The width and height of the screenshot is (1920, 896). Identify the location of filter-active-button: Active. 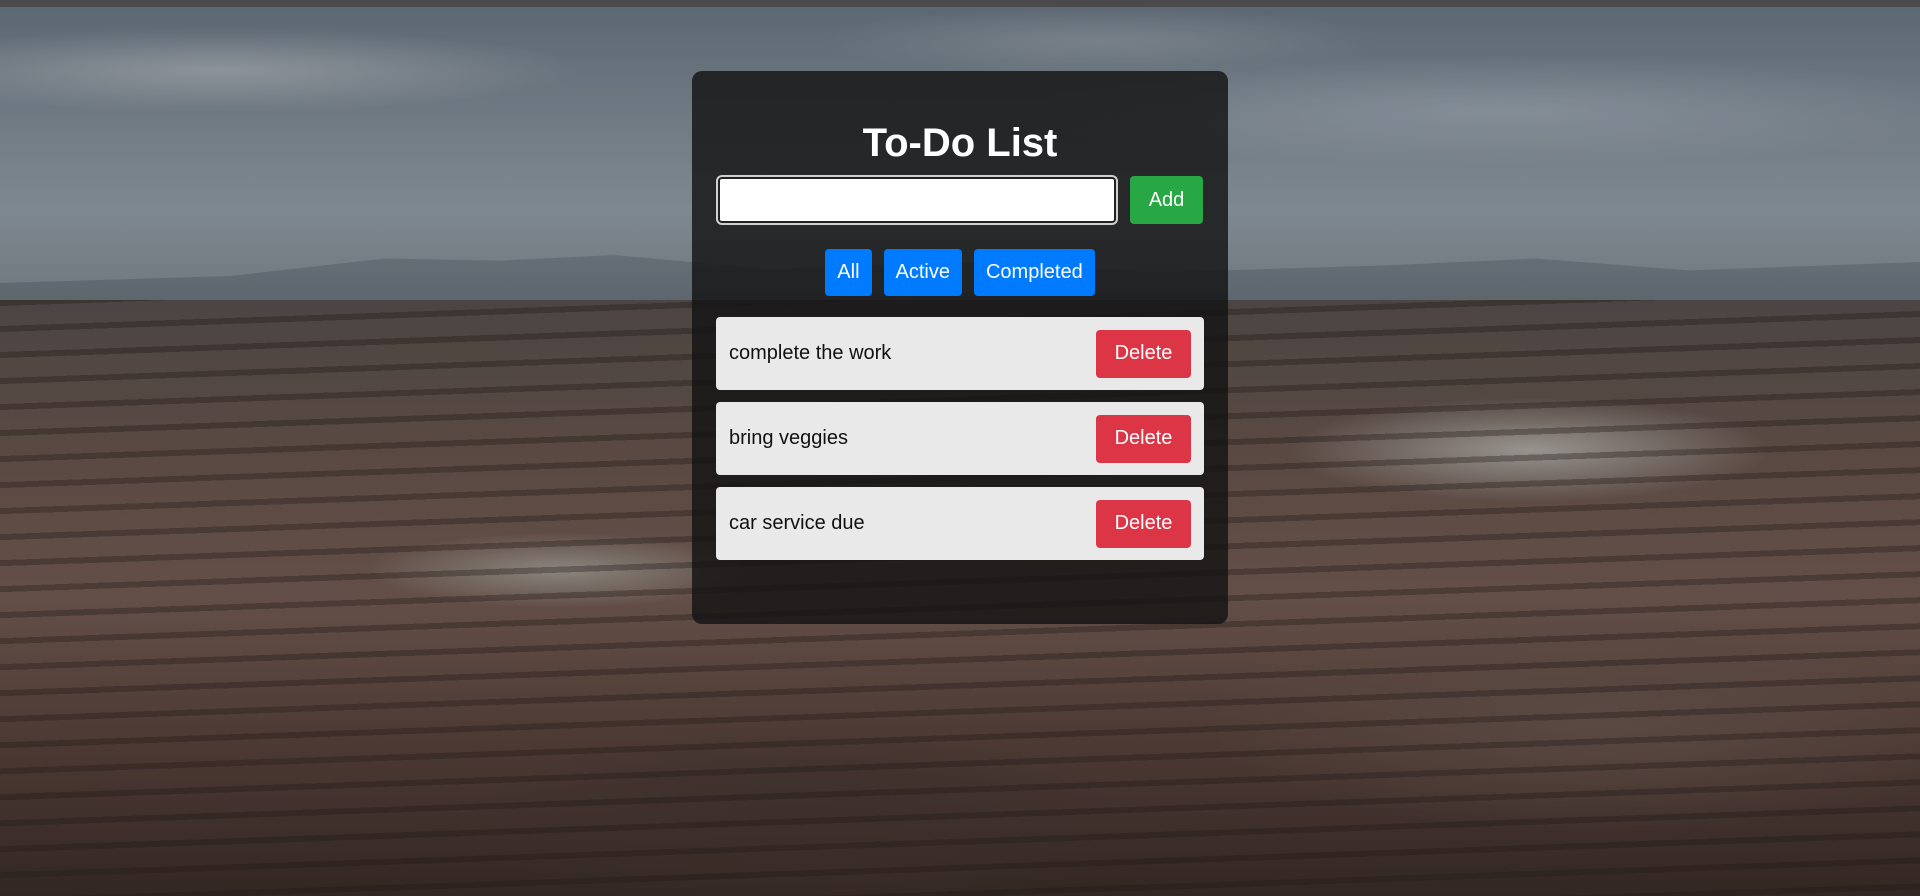
(922, 272).